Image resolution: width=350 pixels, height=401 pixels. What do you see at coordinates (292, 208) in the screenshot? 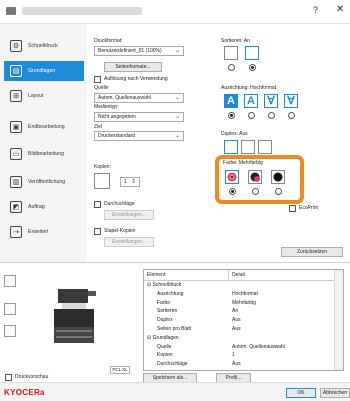
I see `ecoprint-checkbox` at bounding box center [292, 208].